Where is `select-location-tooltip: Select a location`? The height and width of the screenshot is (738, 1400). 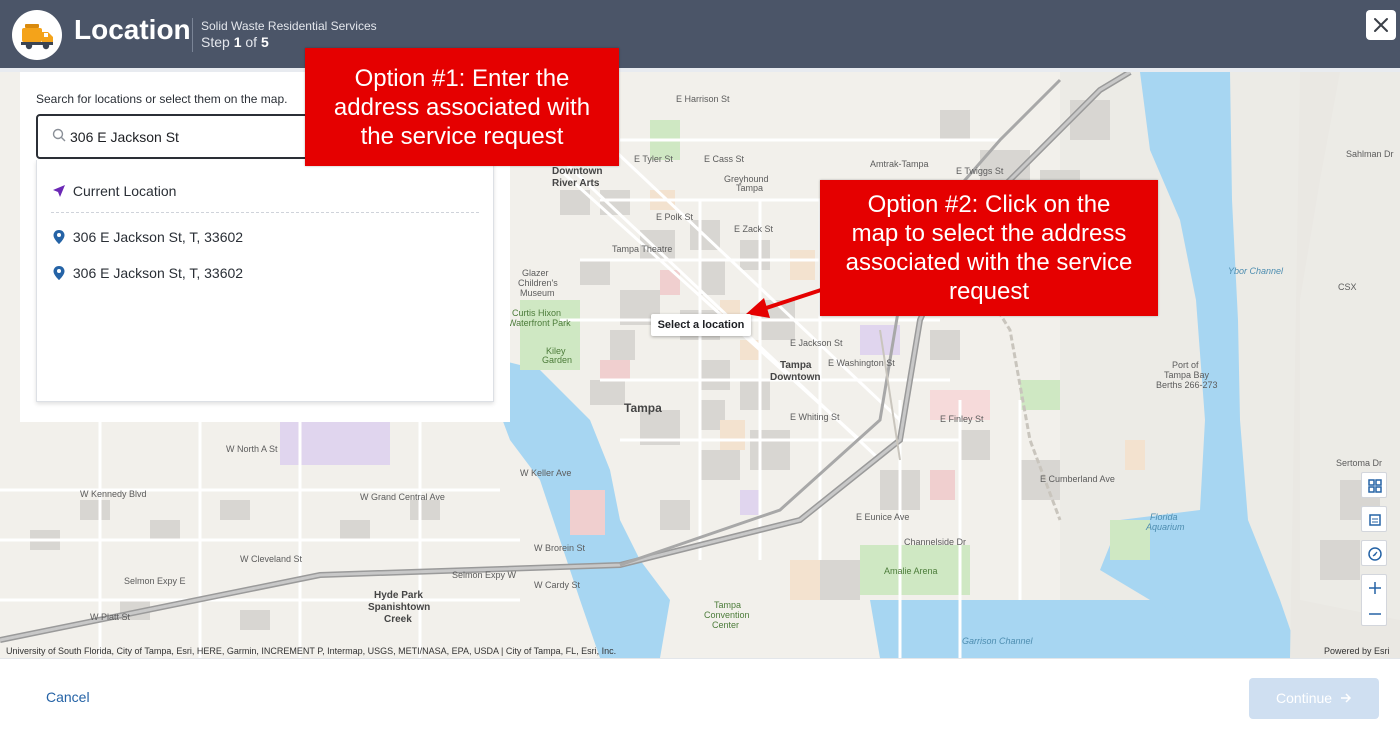
select-location-tooltip: Select a location is located at coordinates (701, 325).